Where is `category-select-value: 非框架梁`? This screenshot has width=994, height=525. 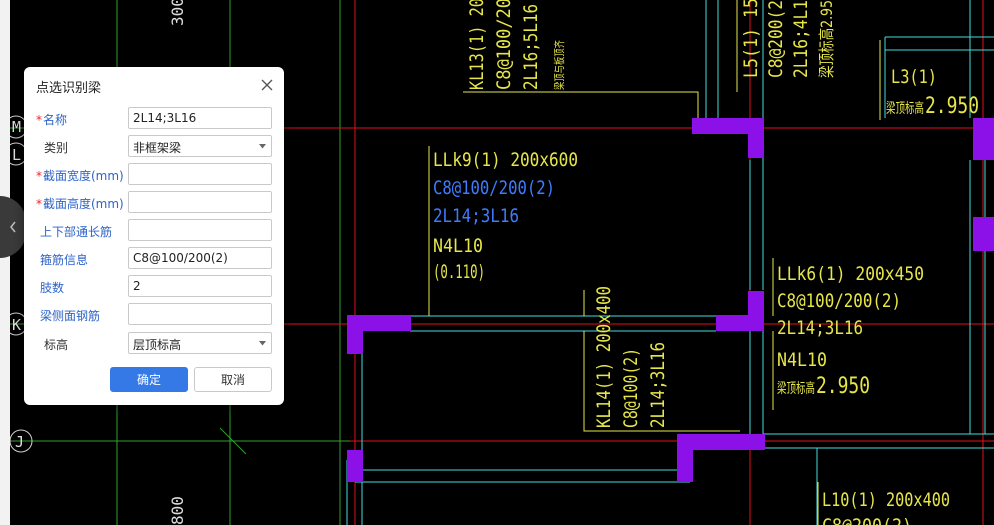 category-select-value: 非框架梁 is located at coordinates (157, 148).